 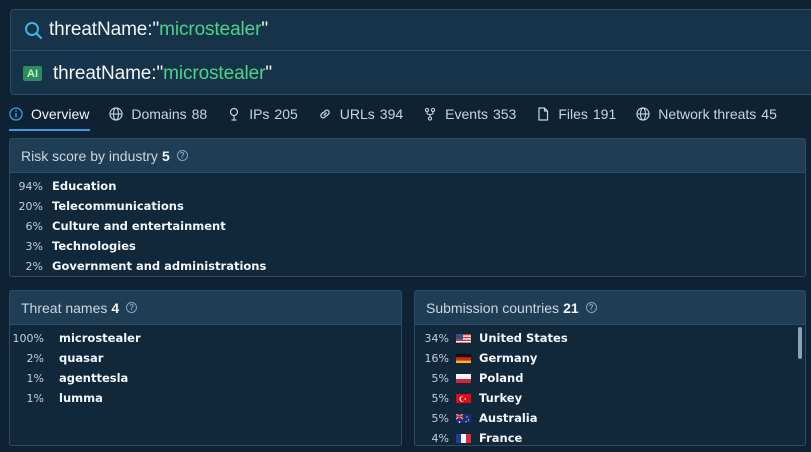 I want to click on search-icon, so click(x=33, y=30).